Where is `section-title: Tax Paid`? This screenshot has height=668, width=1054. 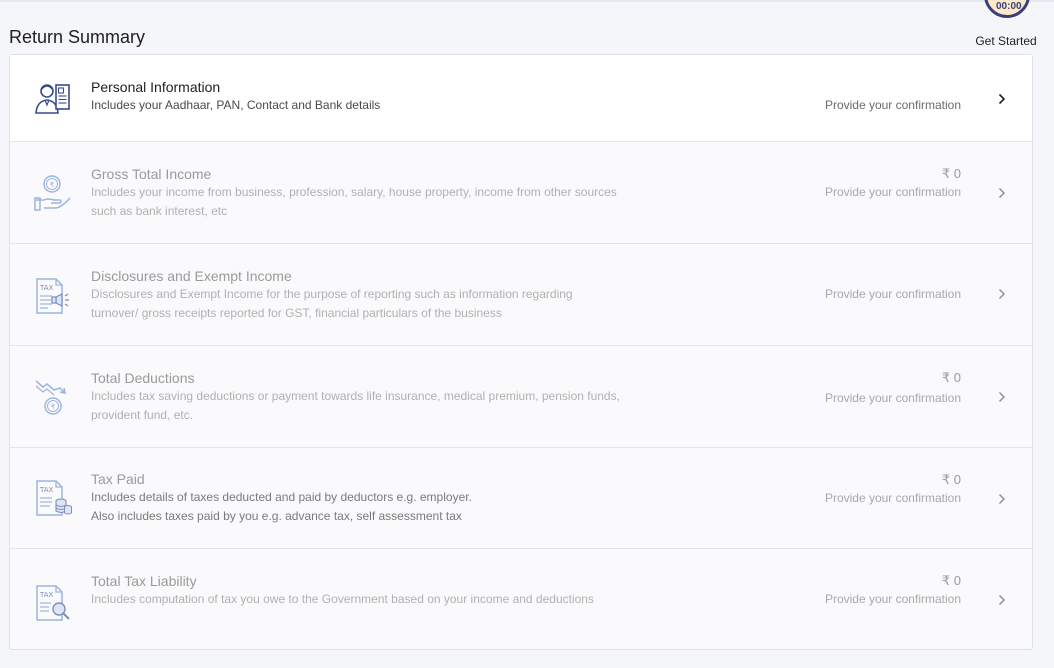
section-title: Tax Paid is located at coordinates (118, 479).